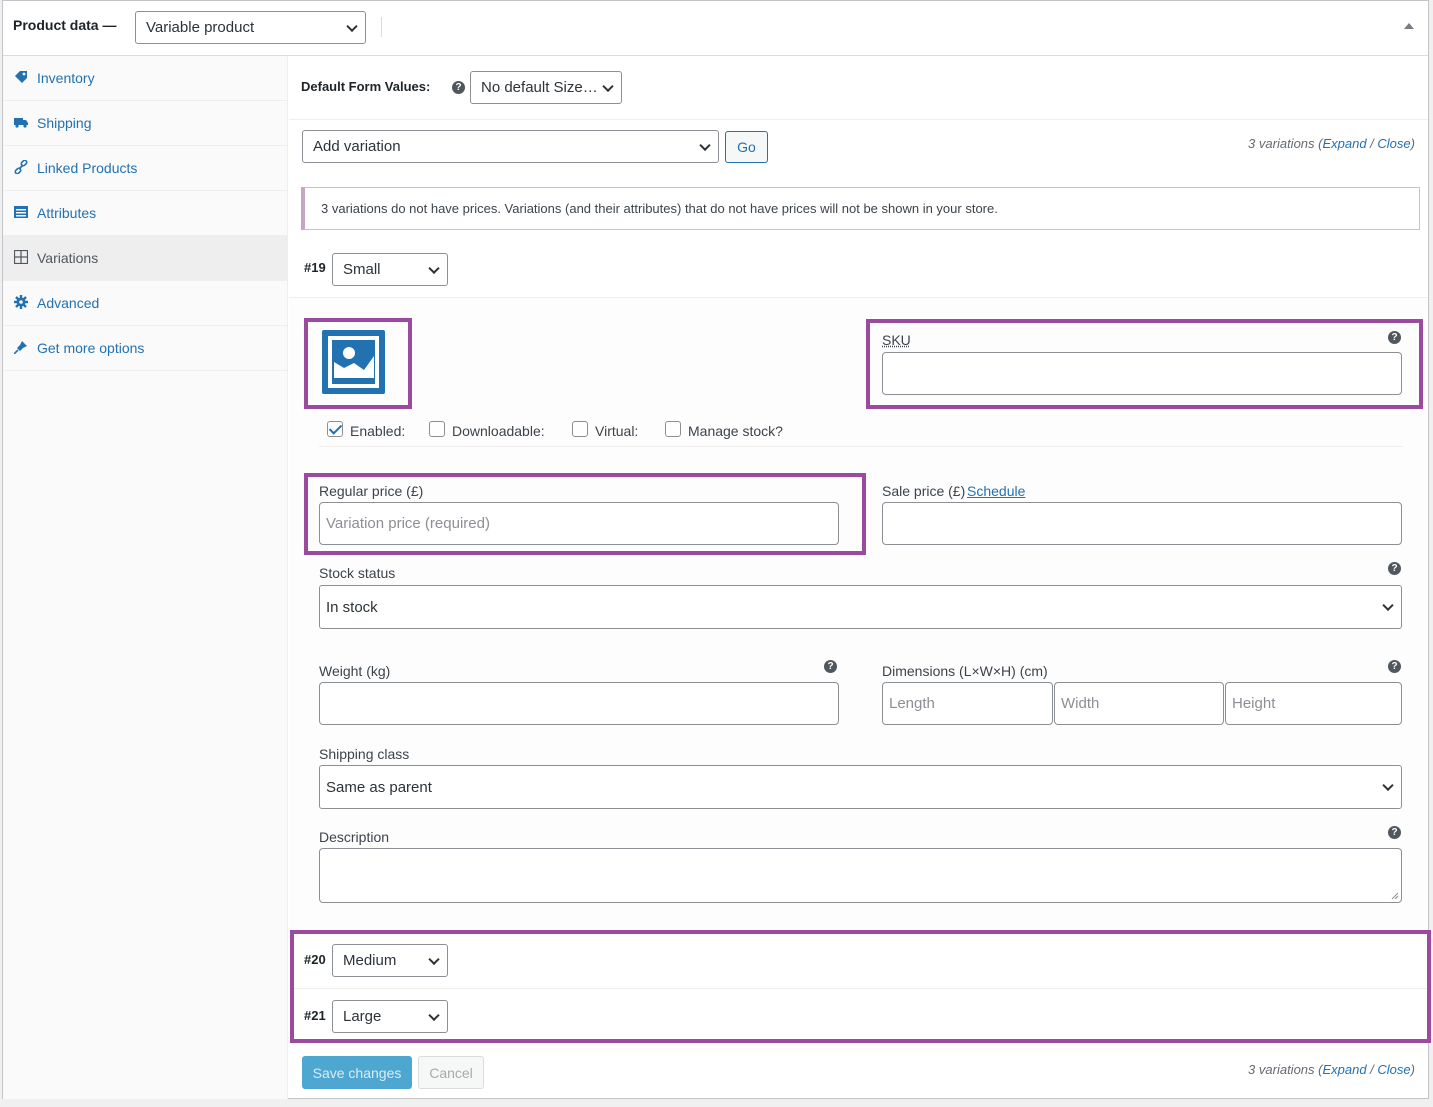  What do you see at coordinates (145, 303) in the screenshot?
I see `tab-advanced: Advanced` at bounding box center [145, 303].